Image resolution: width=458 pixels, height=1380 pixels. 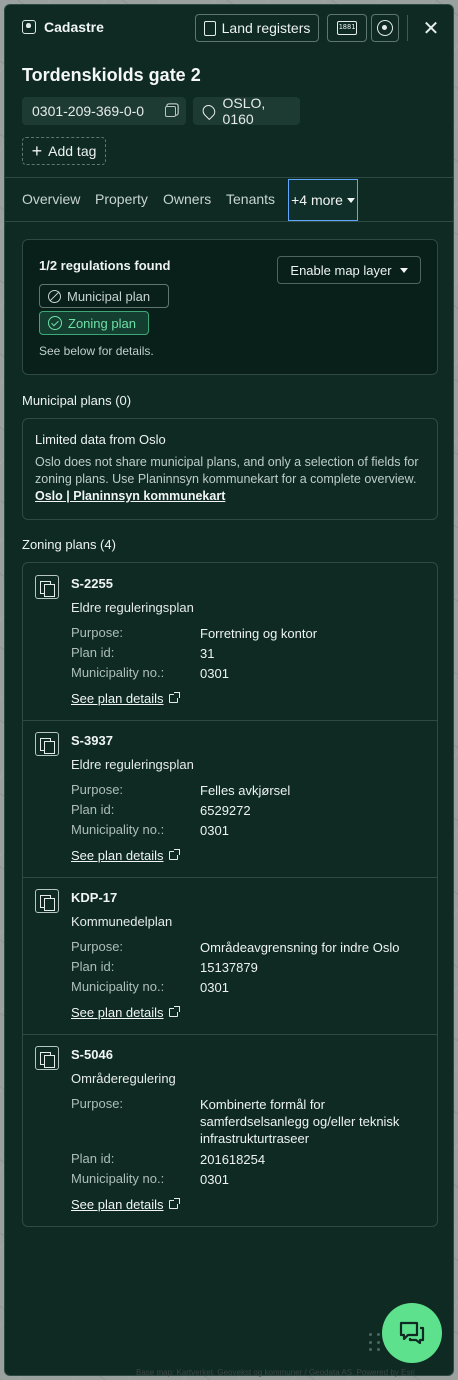 What do you see at coordinates (94, 897) in the screenshot?
I see `plan-code: KDP-17` at bounding box center [94, 897].